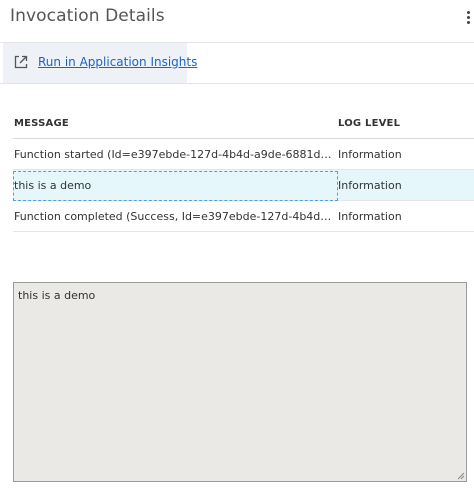 Image resolution: width=474 pixels, height=500 pixels. I want to click on page-title: Invocation Details, so click(87, 16).